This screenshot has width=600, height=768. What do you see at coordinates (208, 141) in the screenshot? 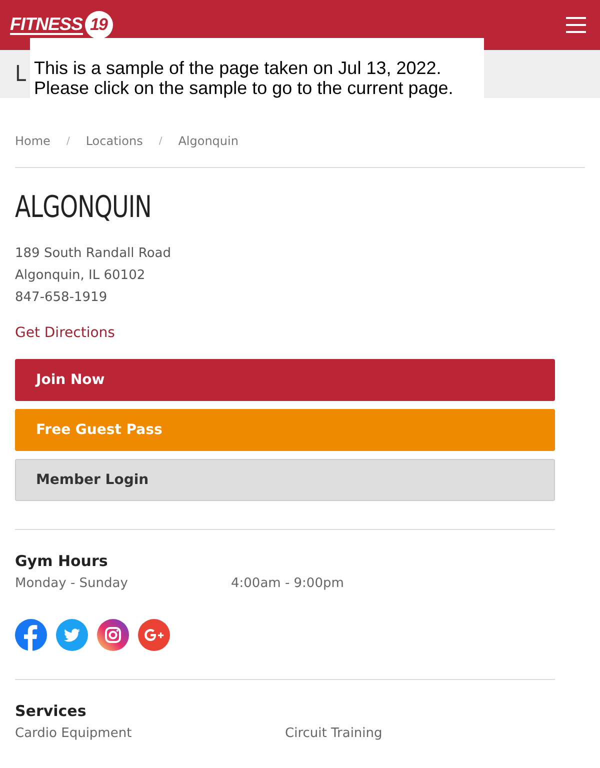
I see `breadcrumb-link: Algonquin` at bounding box center [208, 141].